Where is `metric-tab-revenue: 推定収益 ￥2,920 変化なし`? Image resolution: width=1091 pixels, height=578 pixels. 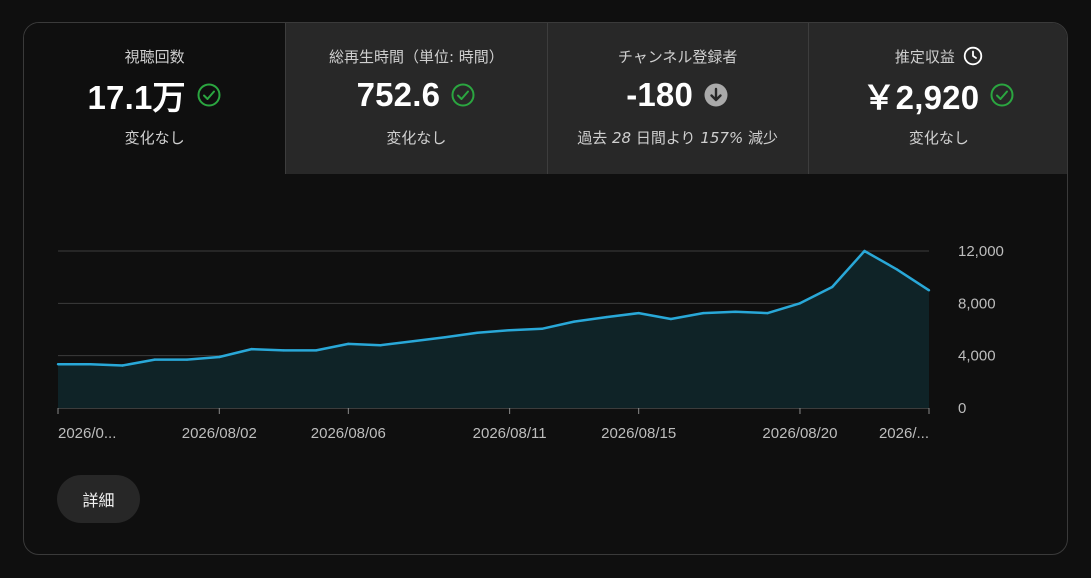
metric-tab-revenue: 推定収益 ￥2,920 変化なし is located at coordinates (937, 98).